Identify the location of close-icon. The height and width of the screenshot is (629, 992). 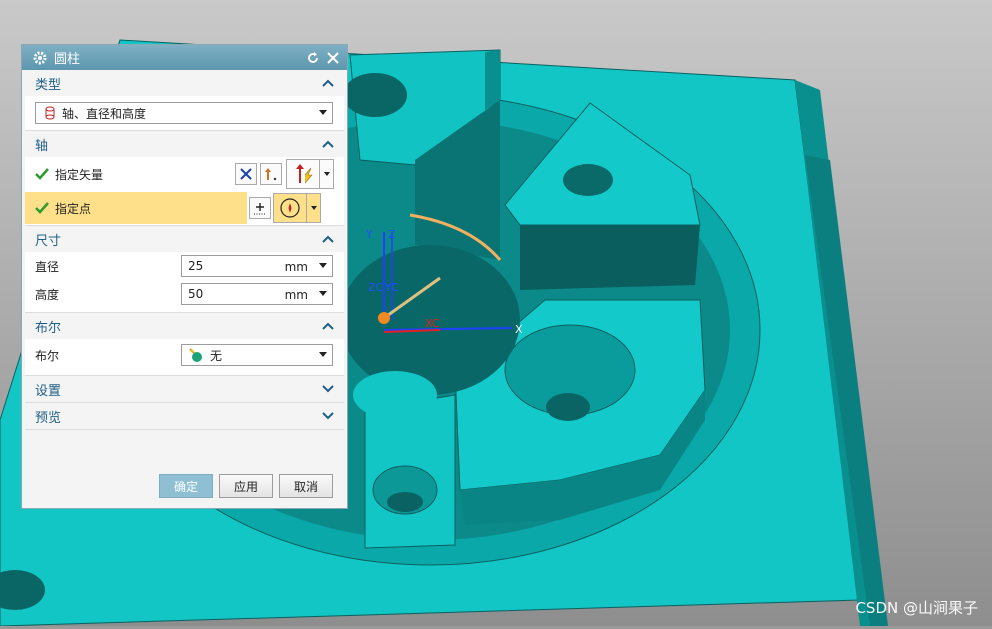
(333, 58).